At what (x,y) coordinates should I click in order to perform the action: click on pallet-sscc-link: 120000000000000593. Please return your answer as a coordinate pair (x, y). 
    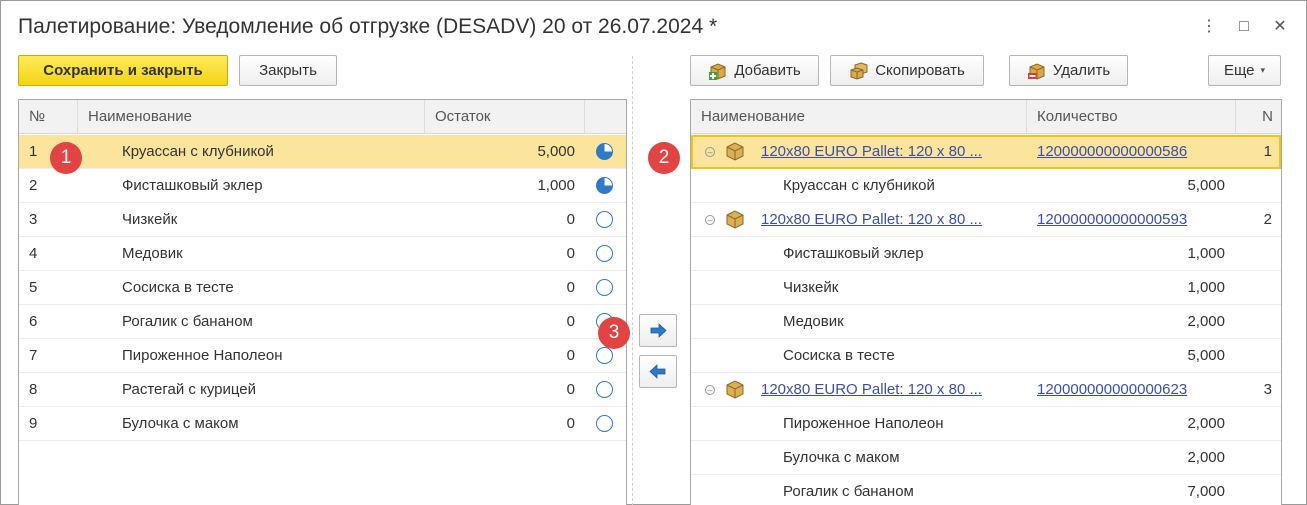
    Looking at the image, I should click on (1132, 219).